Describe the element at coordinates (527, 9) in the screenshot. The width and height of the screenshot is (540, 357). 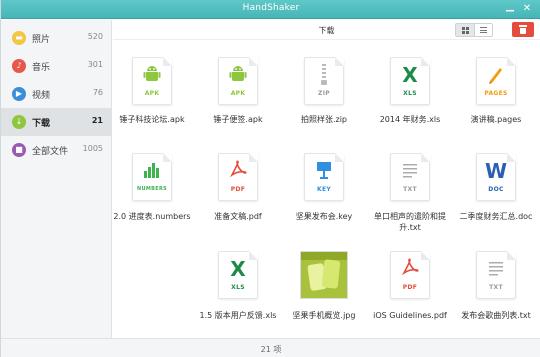
I see `close-icon: ✕` at that location.